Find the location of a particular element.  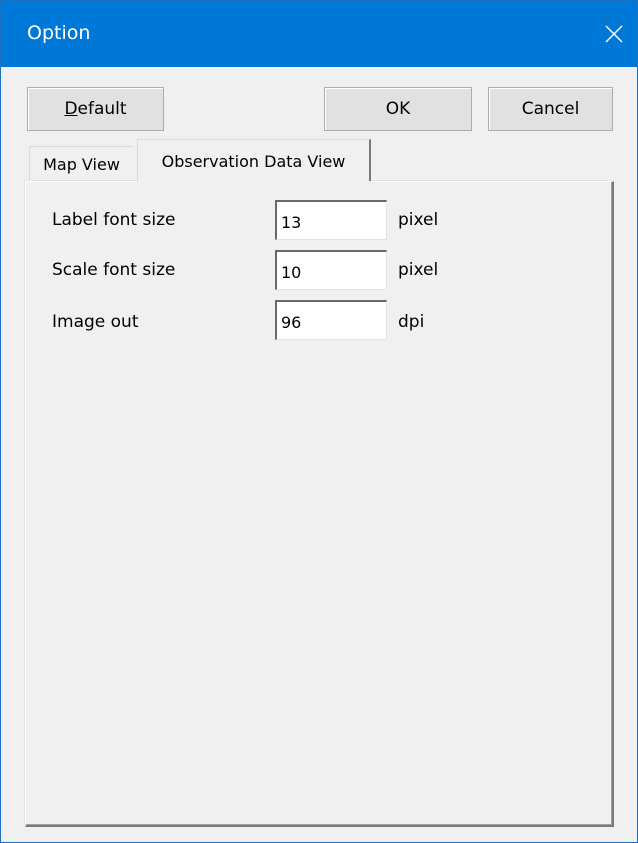

label-font-size-unit: pixel is located at coordinates (418, 220).